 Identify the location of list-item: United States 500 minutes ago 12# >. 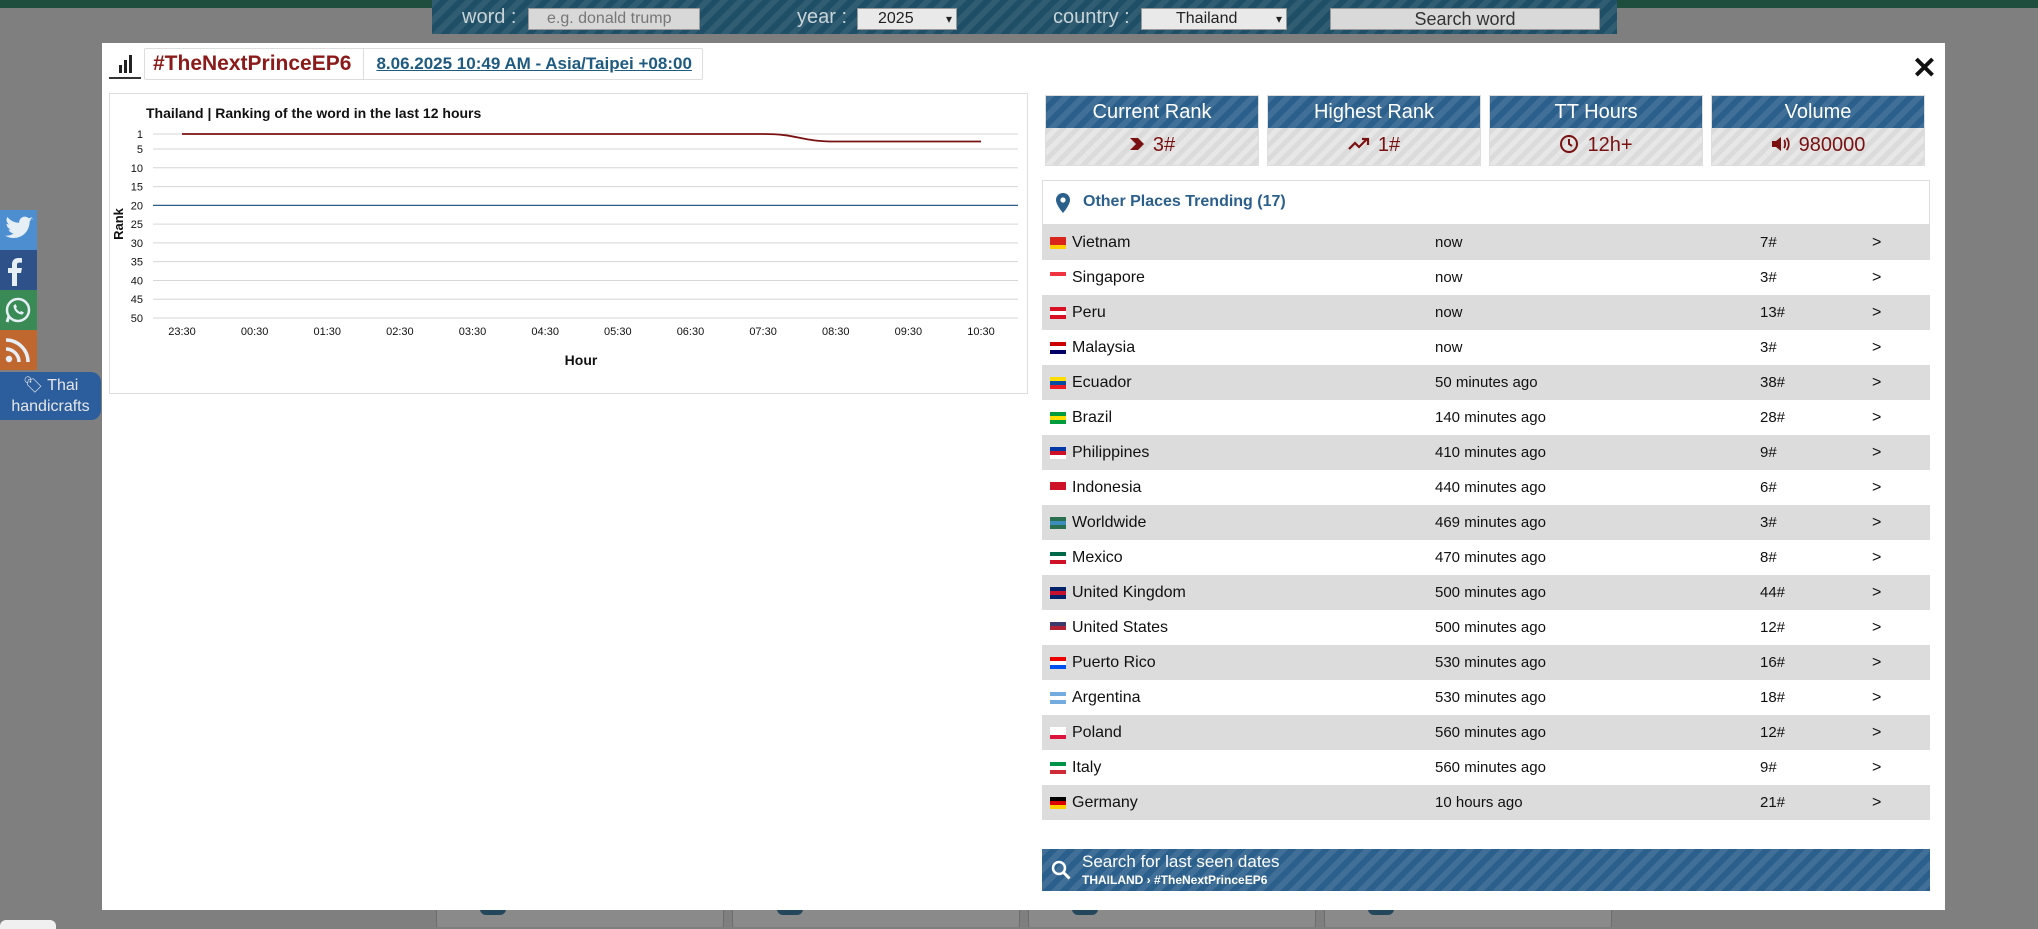
(1486, 627).